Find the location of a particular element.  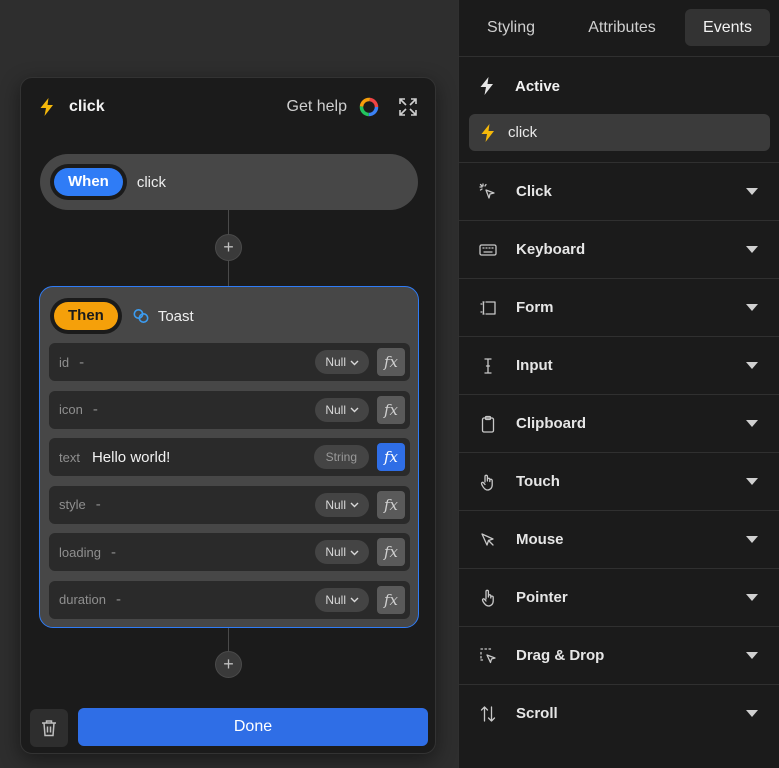

cursor-arrow-icon is located at coordinates (487, 539).